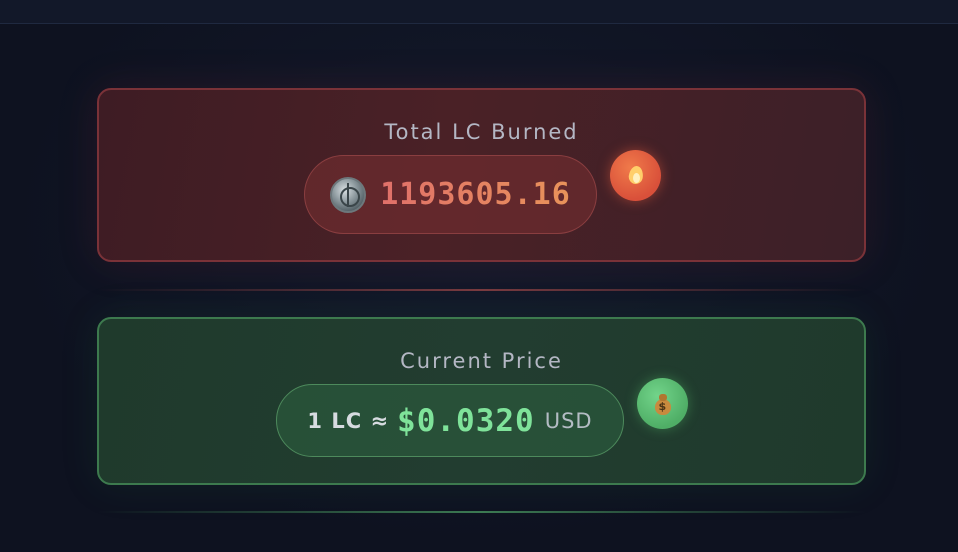  I want to click on price-prefix: 1 LC ≈, so click(348, 420).